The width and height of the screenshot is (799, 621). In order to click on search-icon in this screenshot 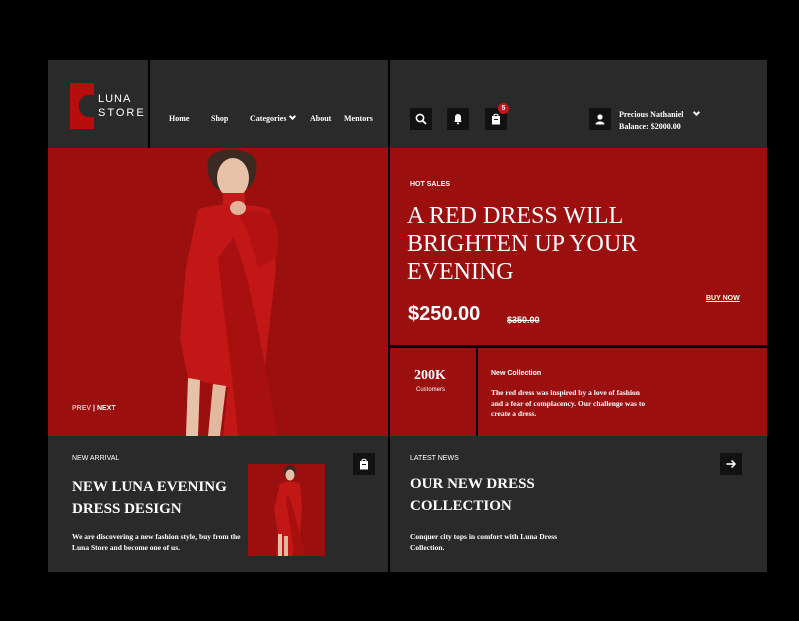, I will do `click(421, 119)`.